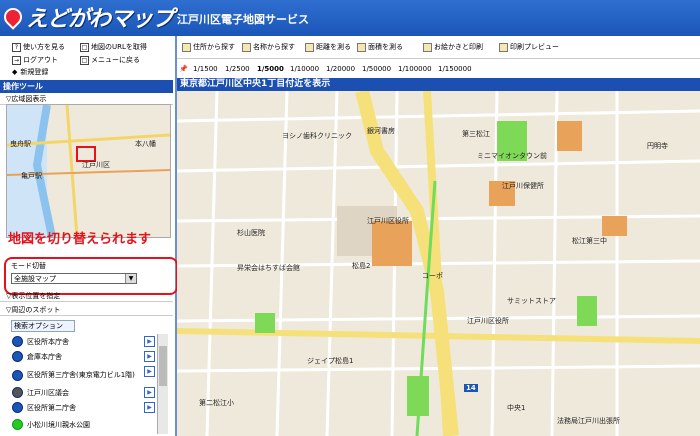  I want to click on link-icon: □, so click(84, 47).